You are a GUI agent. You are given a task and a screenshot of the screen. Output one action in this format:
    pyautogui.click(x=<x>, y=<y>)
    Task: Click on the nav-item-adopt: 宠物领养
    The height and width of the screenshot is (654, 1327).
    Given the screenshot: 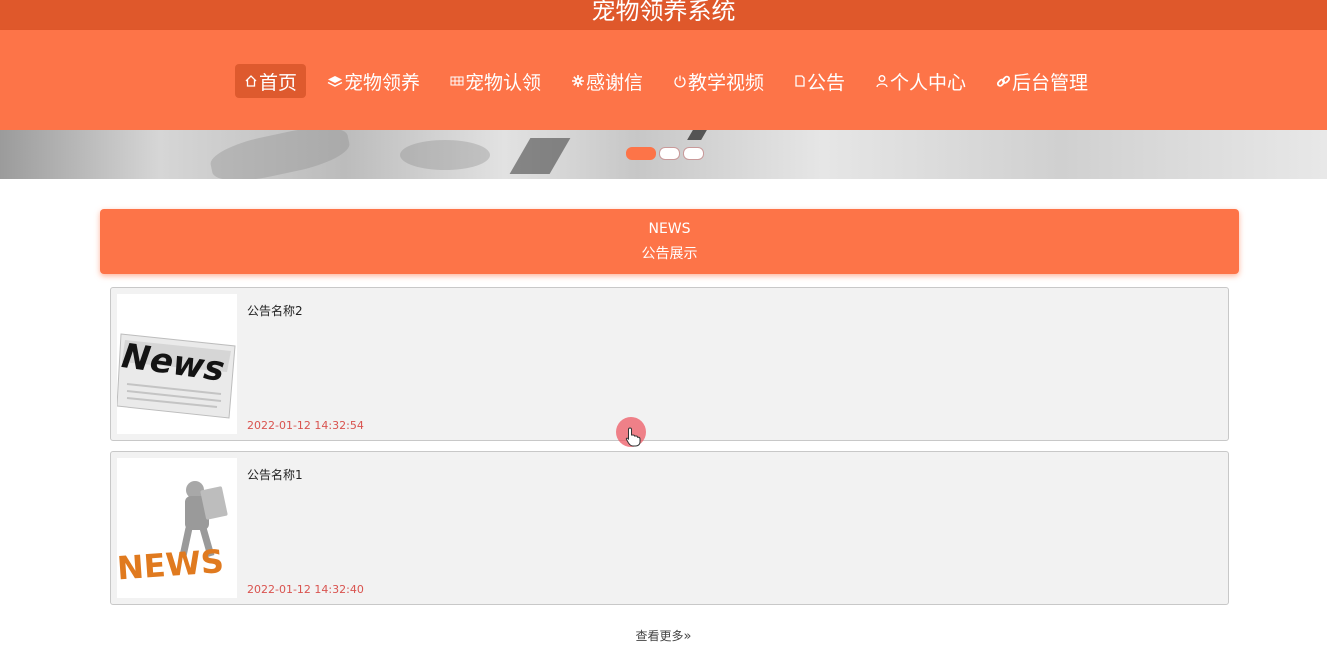 What is the action you would take?
    pyautogui.click(x=373, y=81)
    